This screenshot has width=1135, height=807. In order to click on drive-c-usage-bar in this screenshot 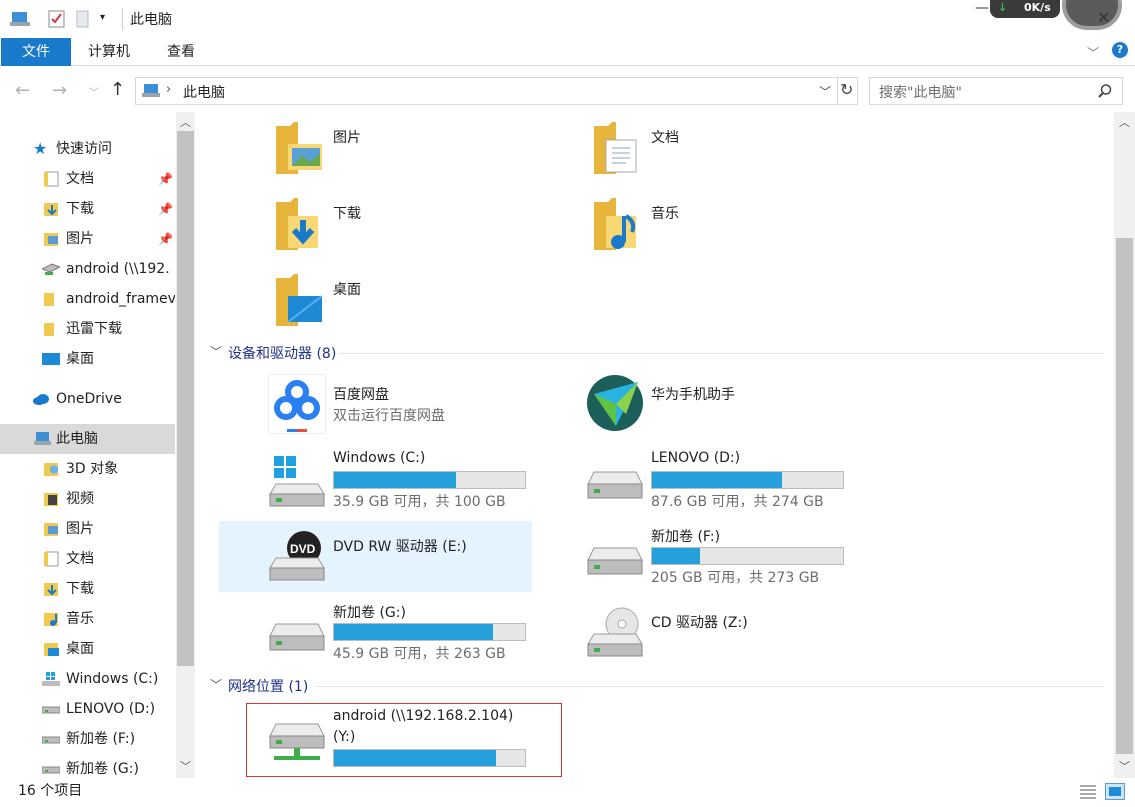, I will do `click(429, 480)`.